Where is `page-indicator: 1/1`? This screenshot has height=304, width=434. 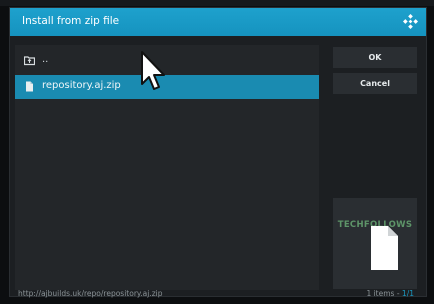 page-indicator: 1/1 is located at coordinates (407, 293).